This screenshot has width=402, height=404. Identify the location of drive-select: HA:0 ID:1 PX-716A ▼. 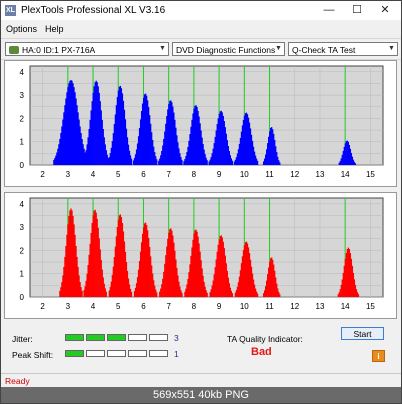
(87, 49).